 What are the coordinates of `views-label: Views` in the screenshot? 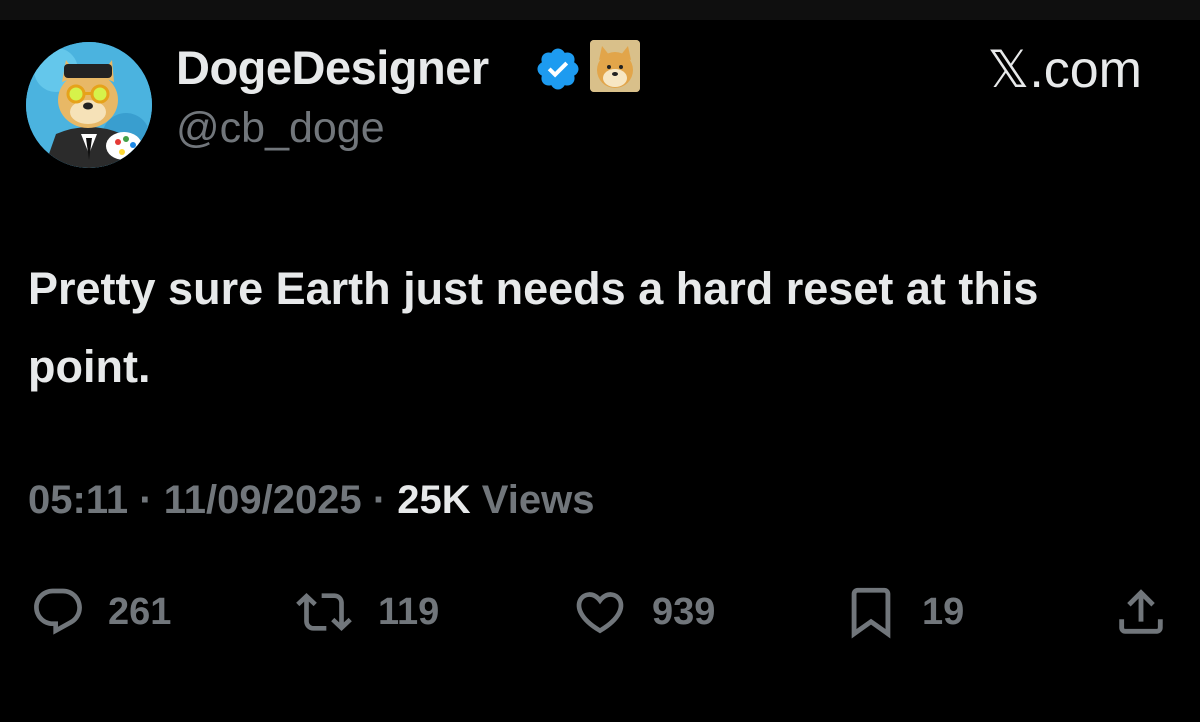 It's located at (538, 500).